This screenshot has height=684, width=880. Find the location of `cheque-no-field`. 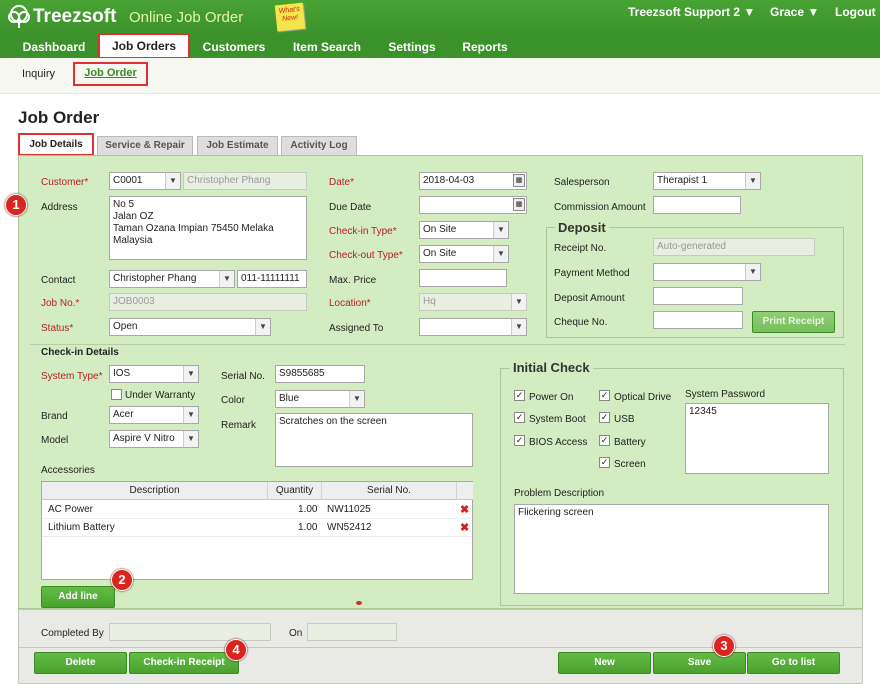

cheque-no-field is located at coordinates (698, 320).